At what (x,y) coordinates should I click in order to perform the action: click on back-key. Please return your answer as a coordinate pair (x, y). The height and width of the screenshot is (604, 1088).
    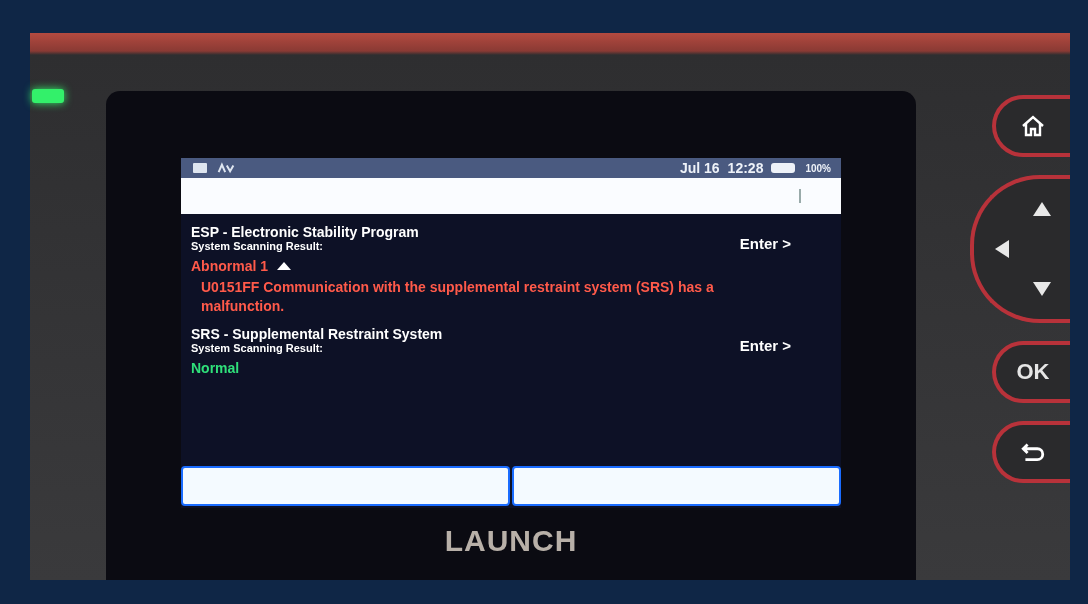
    Looking at the image, I should click on (1031, 452).